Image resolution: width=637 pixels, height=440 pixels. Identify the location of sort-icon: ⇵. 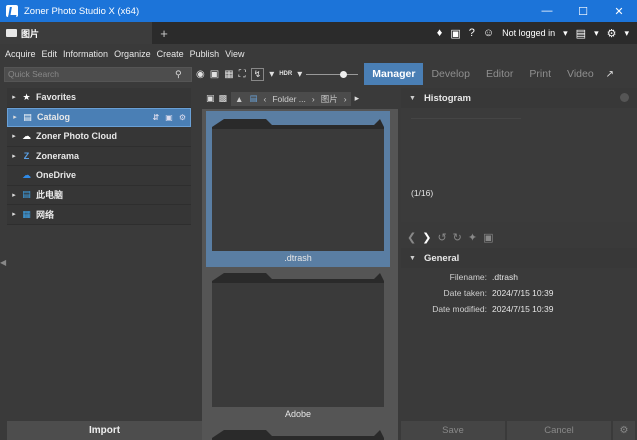
(156, 117).